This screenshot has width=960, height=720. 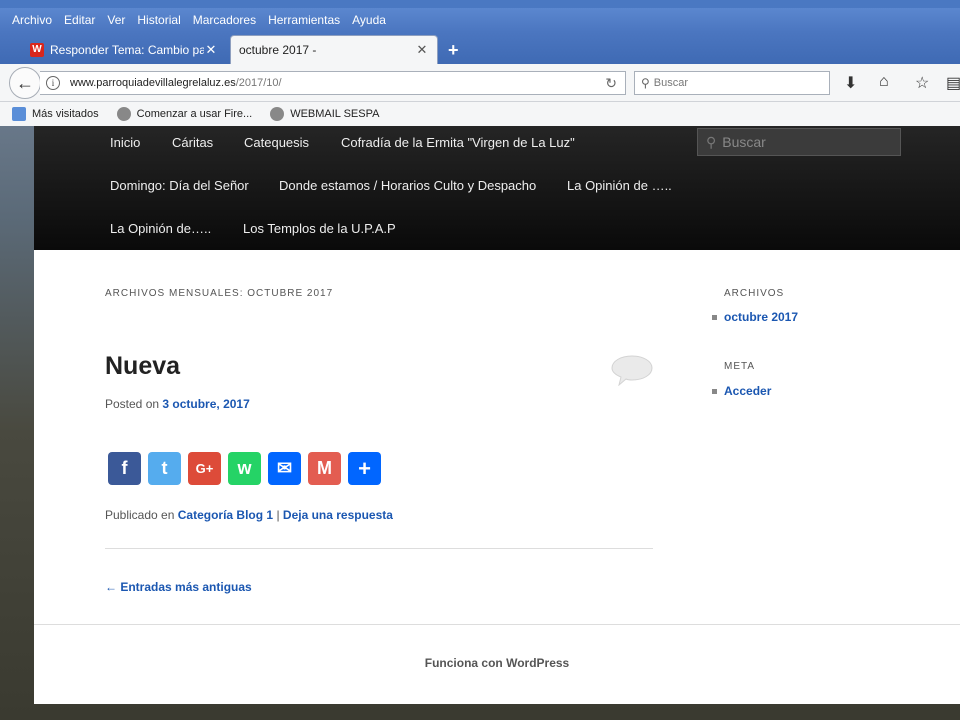 I want to click on gmail-share-button: M, so click(x=324, y=468).